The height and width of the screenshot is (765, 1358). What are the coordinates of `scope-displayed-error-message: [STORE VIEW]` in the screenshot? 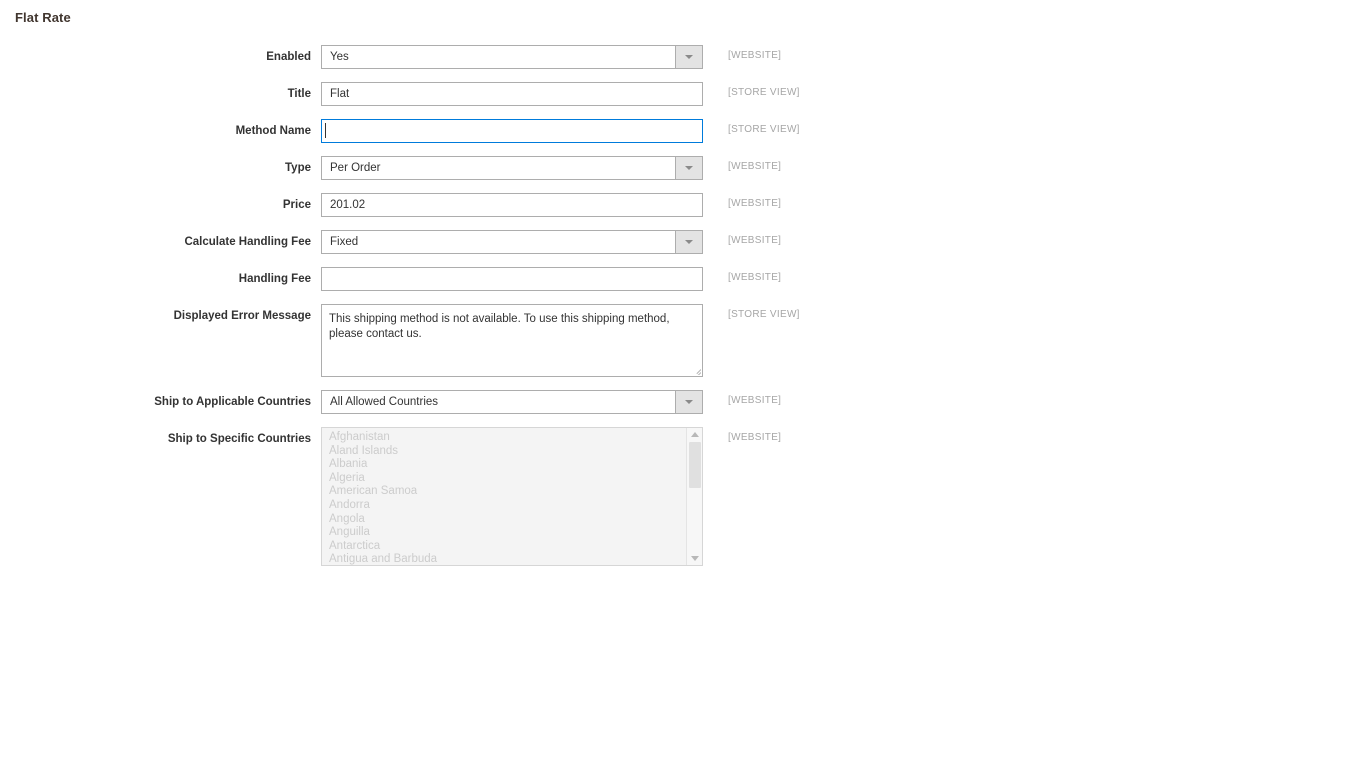 It's located at (764, 314).